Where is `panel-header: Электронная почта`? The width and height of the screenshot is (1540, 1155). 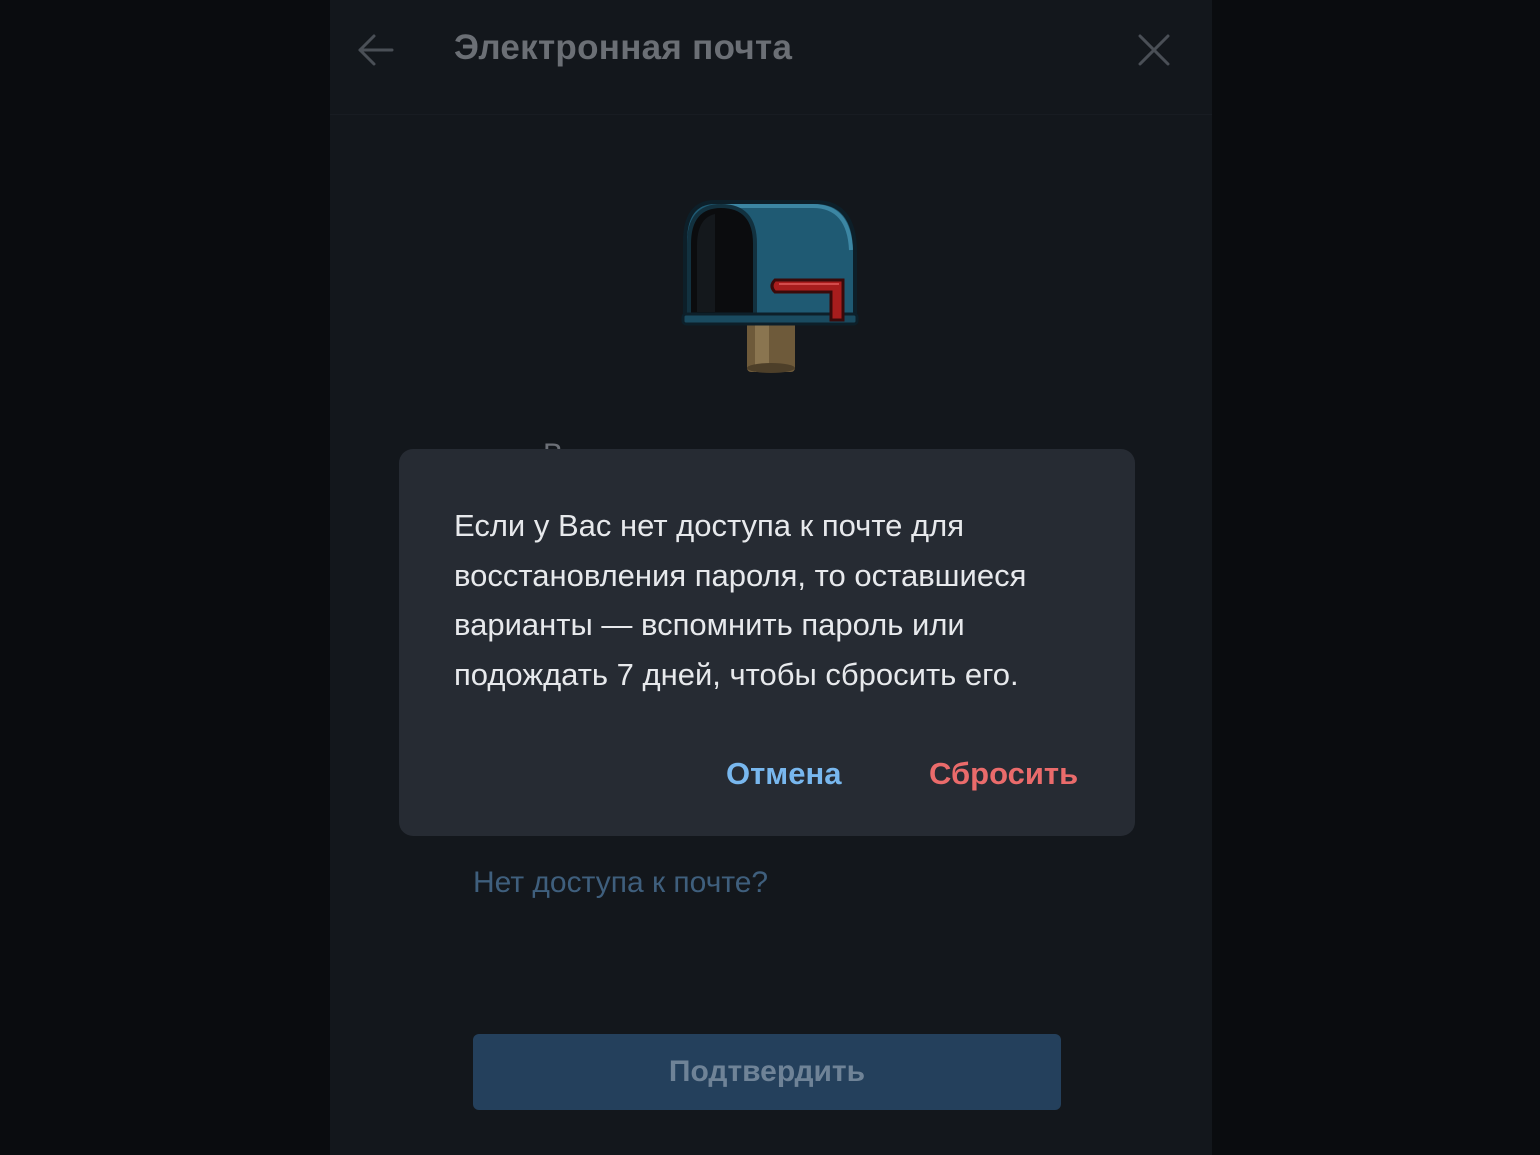 panel-header: Электронная почта is located at coordinates (771, 57).